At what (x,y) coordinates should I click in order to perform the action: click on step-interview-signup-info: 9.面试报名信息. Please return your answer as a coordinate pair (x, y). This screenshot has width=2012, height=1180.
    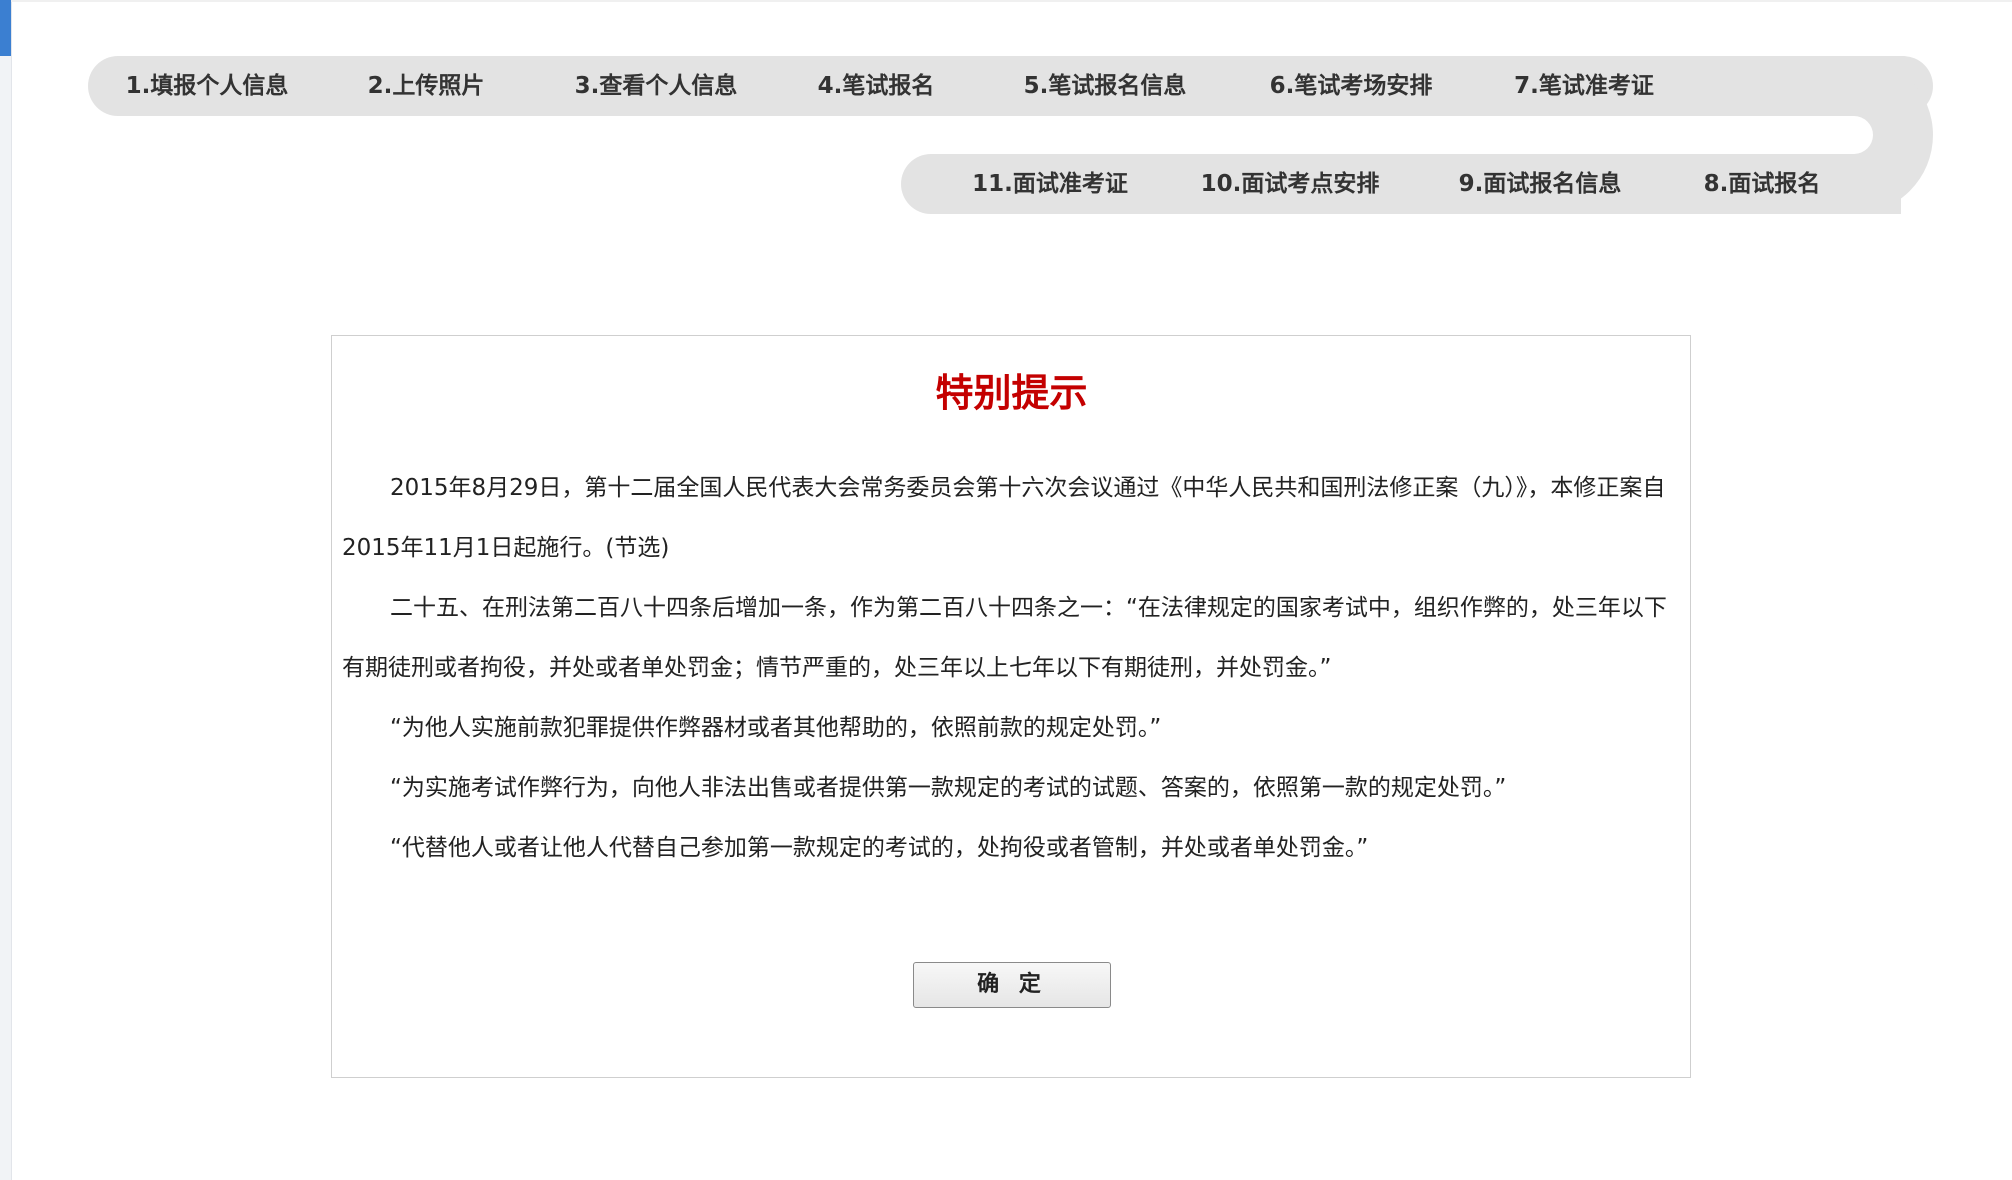
    Looking at the image, I should click on (1540, 184).